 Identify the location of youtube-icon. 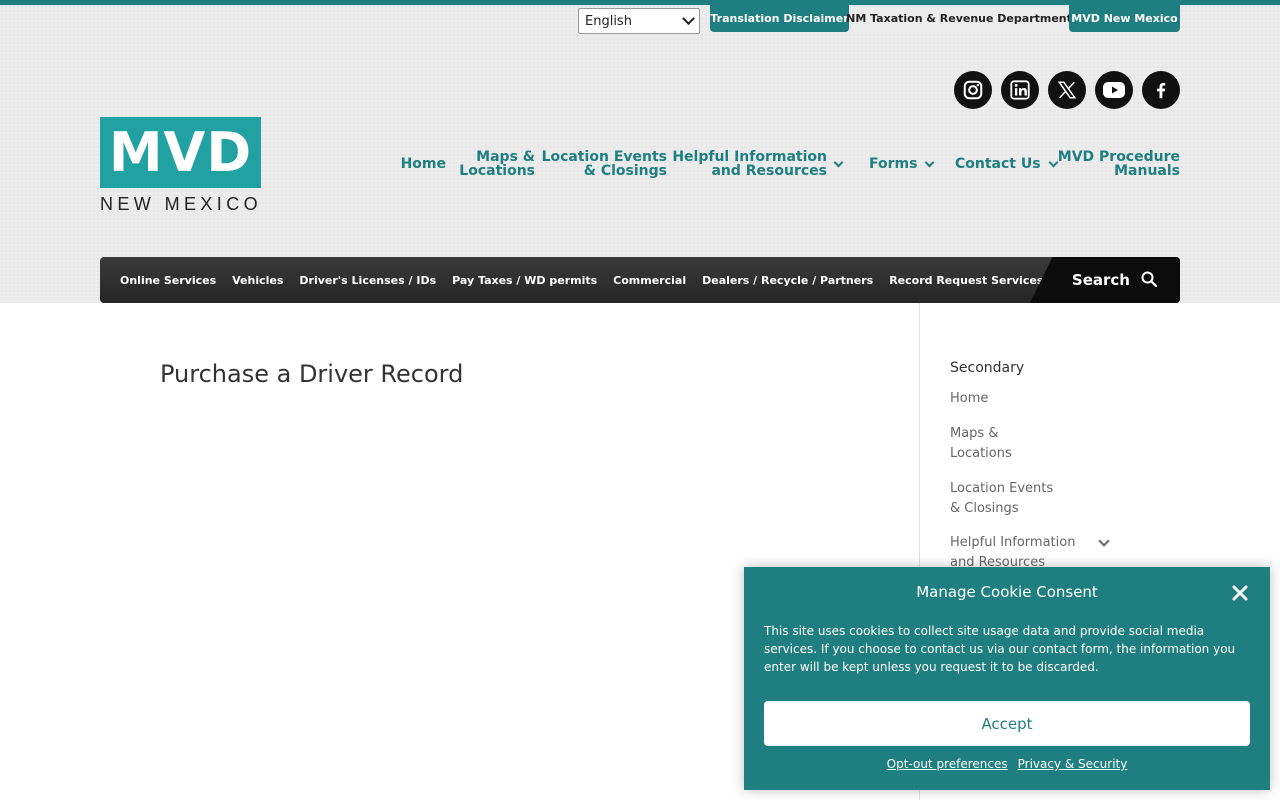
(1114, 90).